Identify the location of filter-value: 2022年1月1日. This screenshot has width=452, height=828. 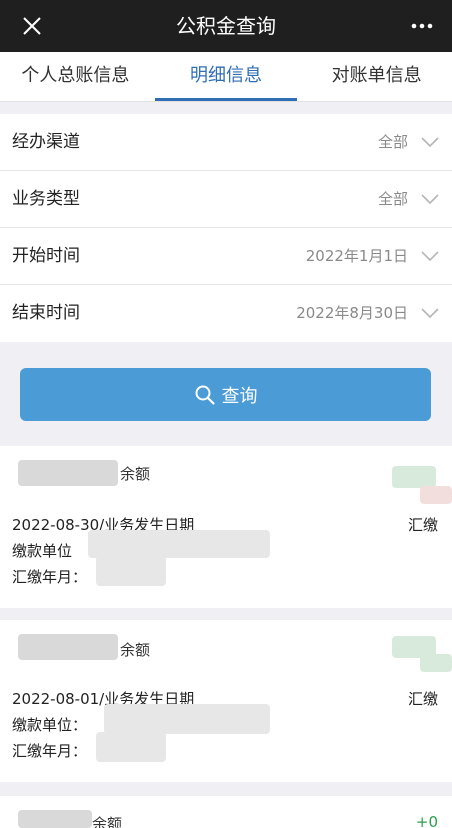
(356, 256).